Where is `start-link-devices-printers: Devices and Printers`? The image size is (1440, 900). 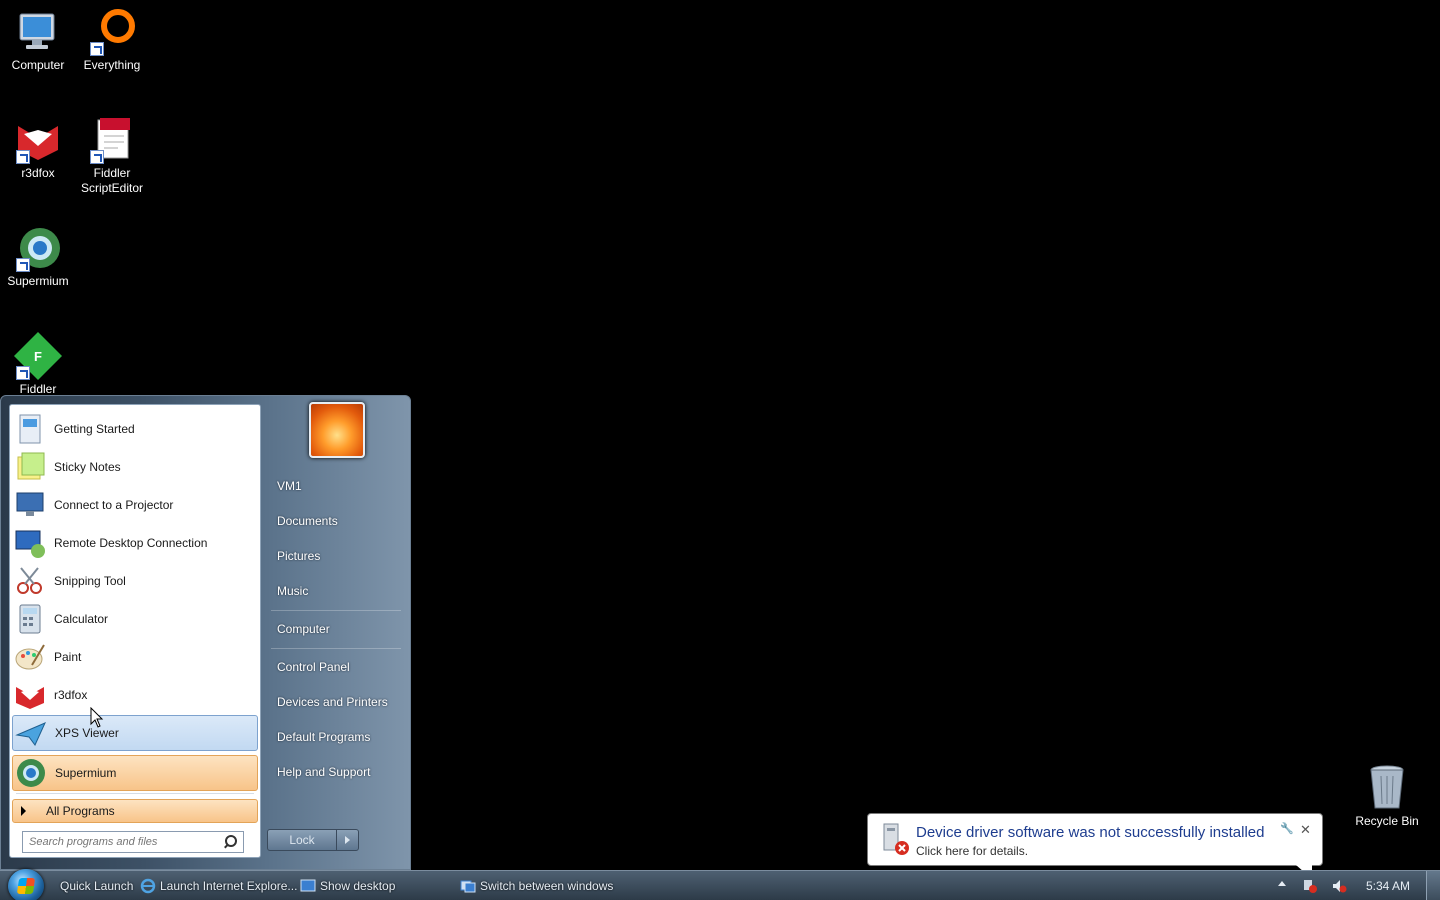 start-link-devices-printers: Devices and Printers is located at coordinates (336, 702).